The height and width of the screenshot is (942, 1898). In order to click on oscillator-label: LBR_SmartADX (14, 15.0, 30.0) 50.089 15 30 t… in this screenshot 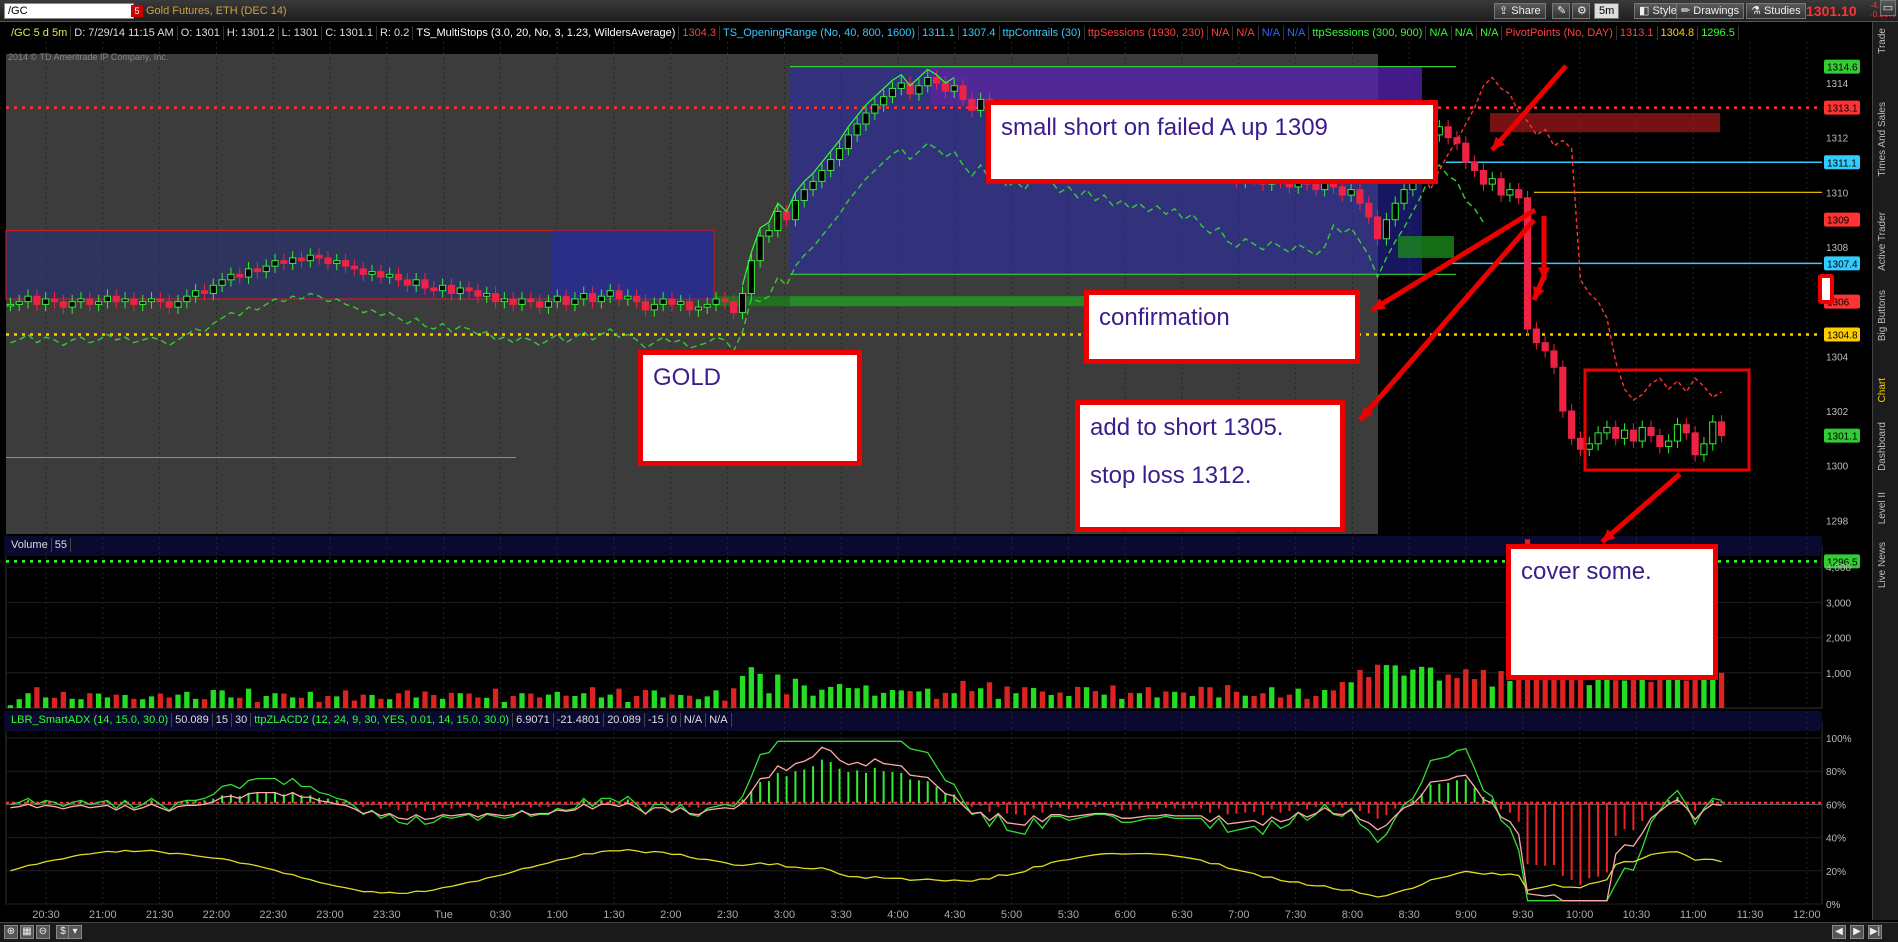, I will do `click(370, 721)`.